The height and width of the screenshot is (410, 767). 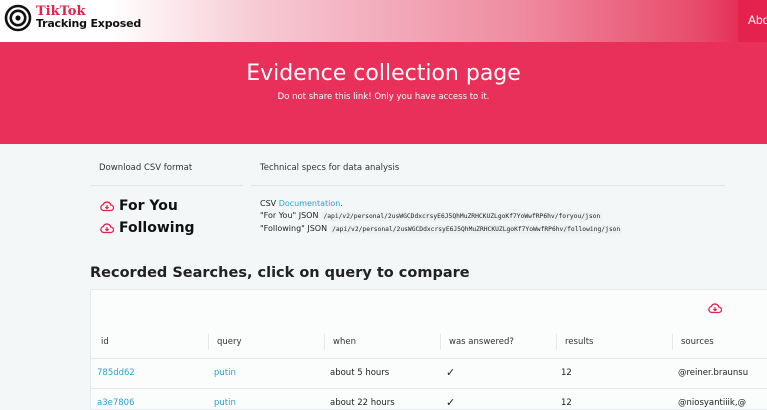 What do you see at coordinates (341, 203) in the screenshot?
I see `csv-suffix: .` at bounding box center [341, 203].